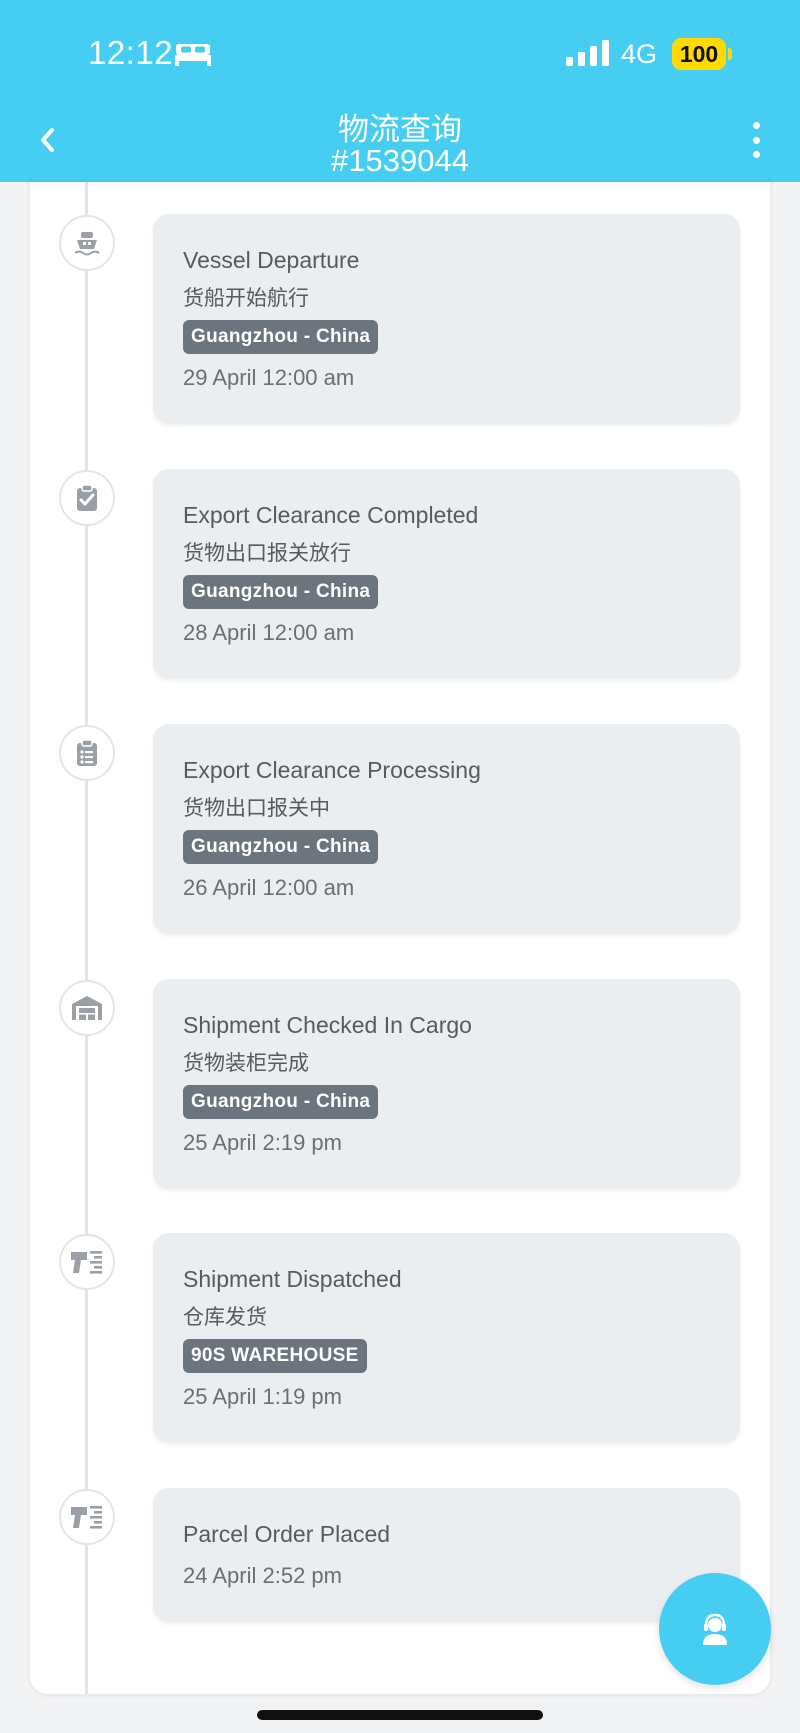  I want to click on more-options-button, so click(756, 140).